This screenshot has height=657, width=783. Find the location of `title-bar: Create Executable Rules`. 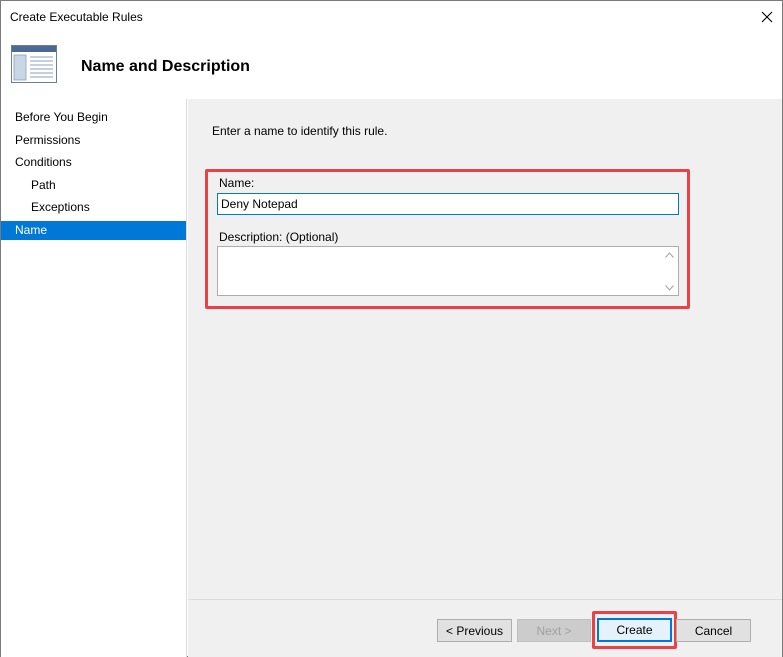

title-bar: Create Executable Rules is located at coordinates (391, 16).